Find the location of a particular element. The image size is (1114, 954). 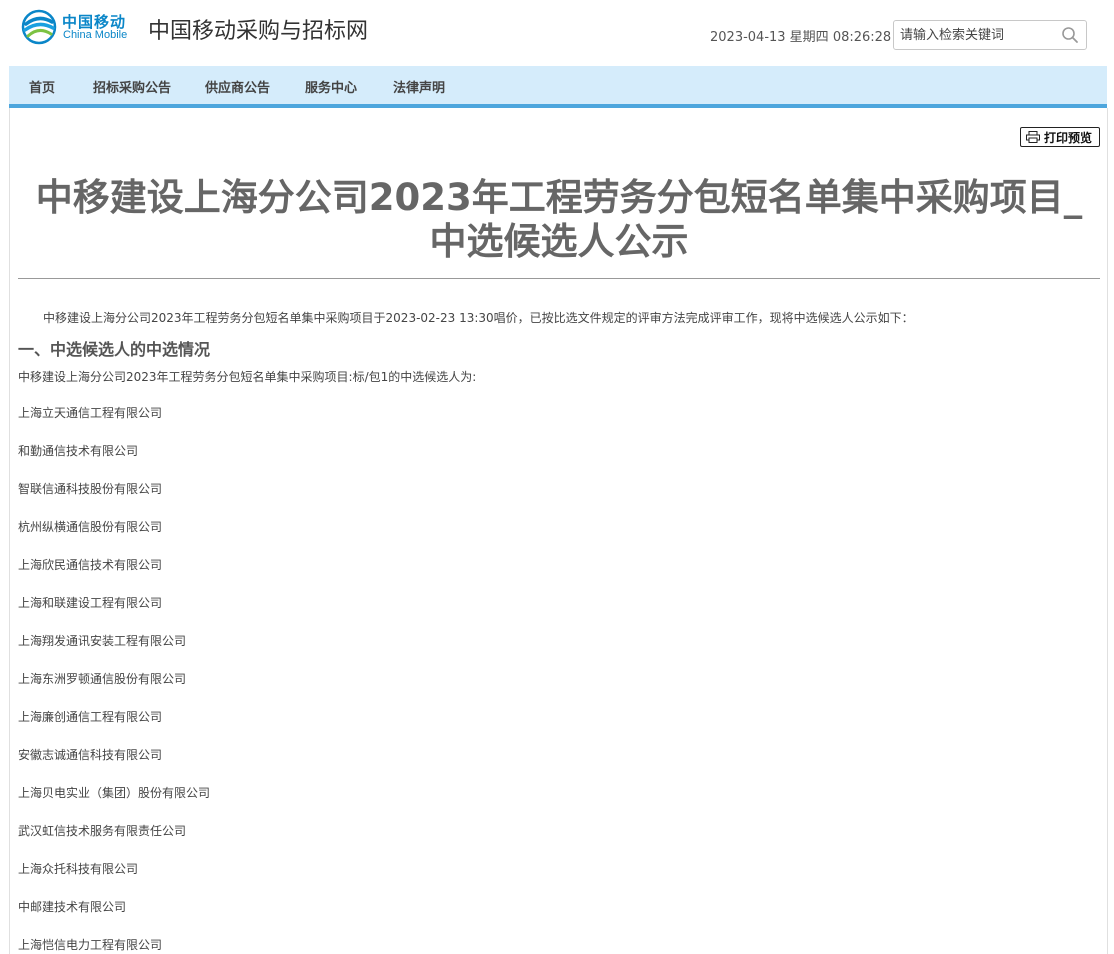

announcement-title-line2: 中选候选人公示 is located at coordinates (559, 241).